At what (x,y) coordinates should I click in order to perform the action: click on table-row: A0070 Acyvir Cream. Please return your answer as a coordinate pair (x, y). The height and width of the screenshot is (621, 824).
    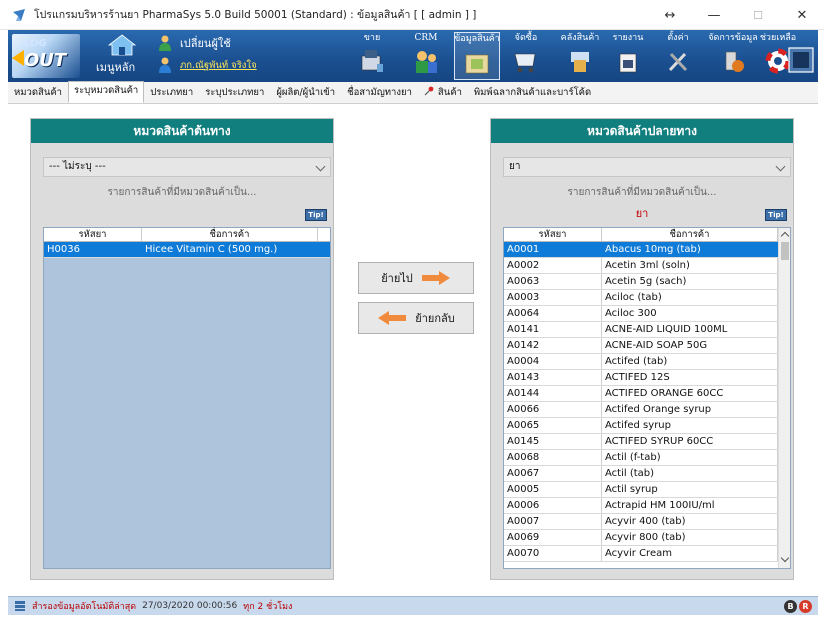
    Looking at the image, I should click on (647, 554).